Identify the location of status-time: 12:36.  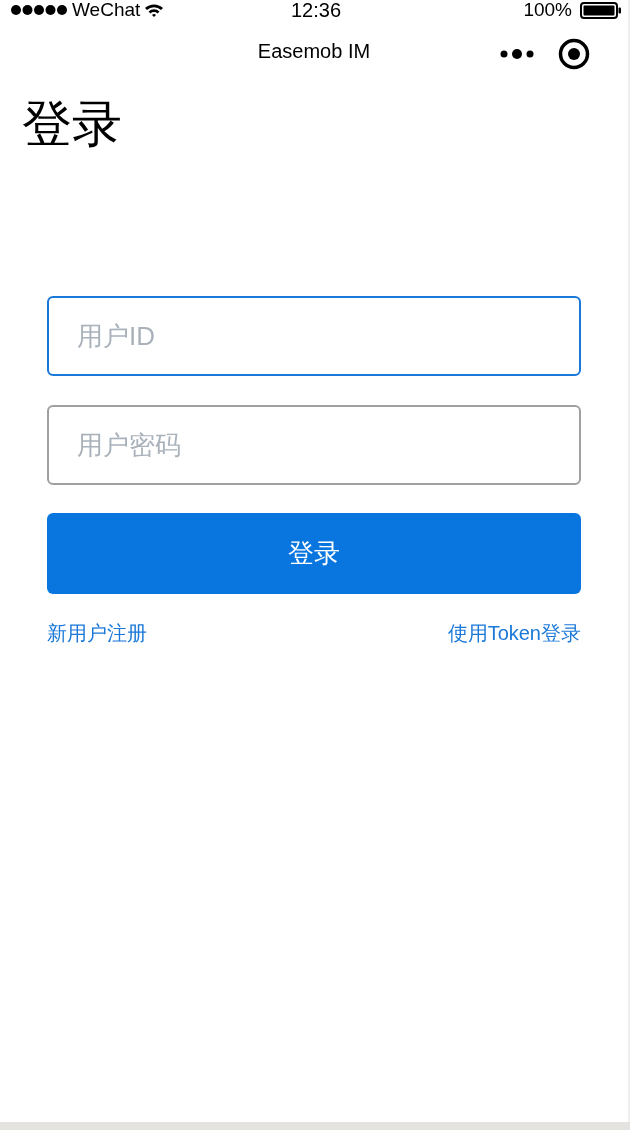
(316, 10).